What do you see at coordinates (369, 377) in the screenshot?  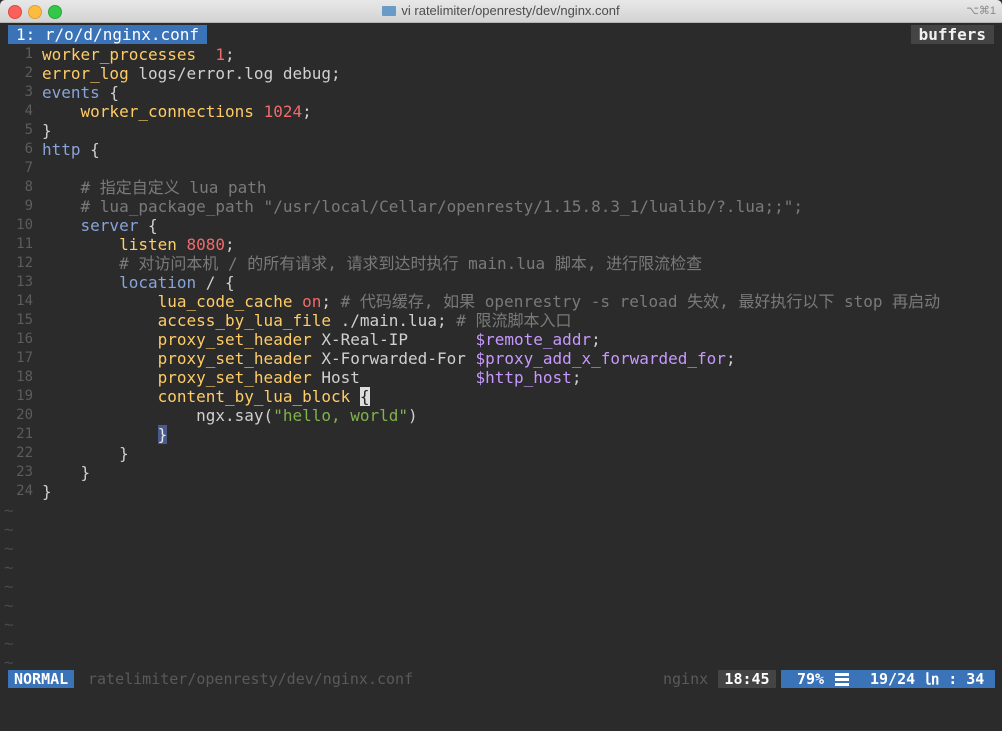 I see `line-text: proxy_set_header Host $http_host;` at bounding box center [369, 377].